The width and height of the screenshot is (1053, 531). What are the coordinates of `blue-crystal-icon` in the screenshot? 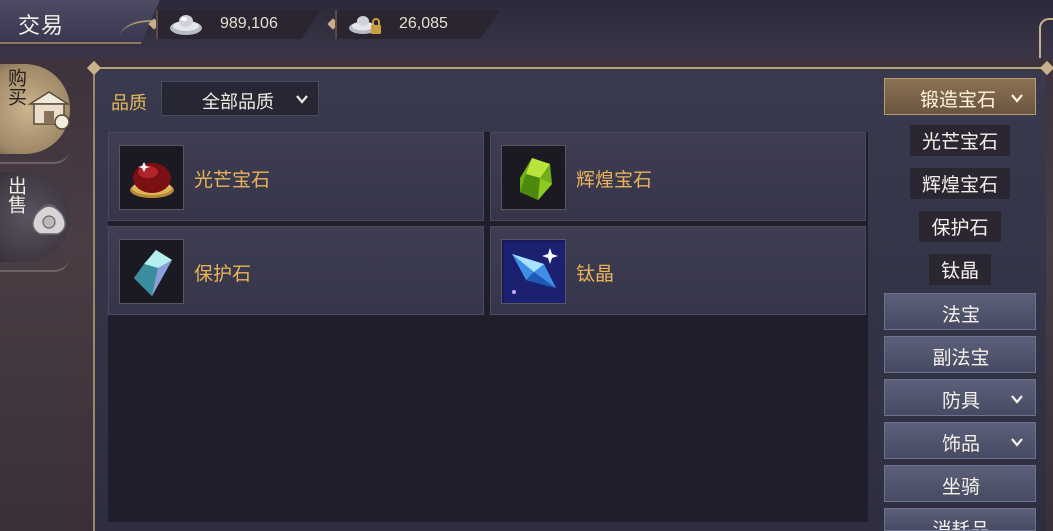 It's located at (534, 272).